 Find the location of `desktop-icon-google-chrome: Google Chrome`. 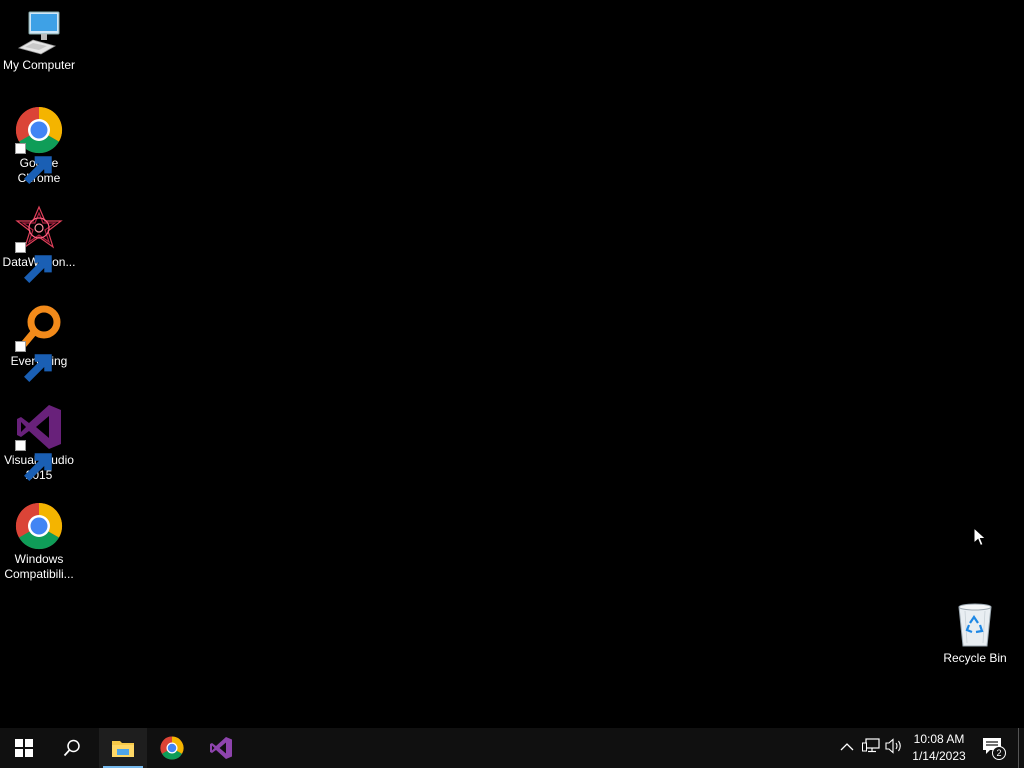

desktop-icon-google-chrome: Google Chrome is located at coordinates (39, 146).